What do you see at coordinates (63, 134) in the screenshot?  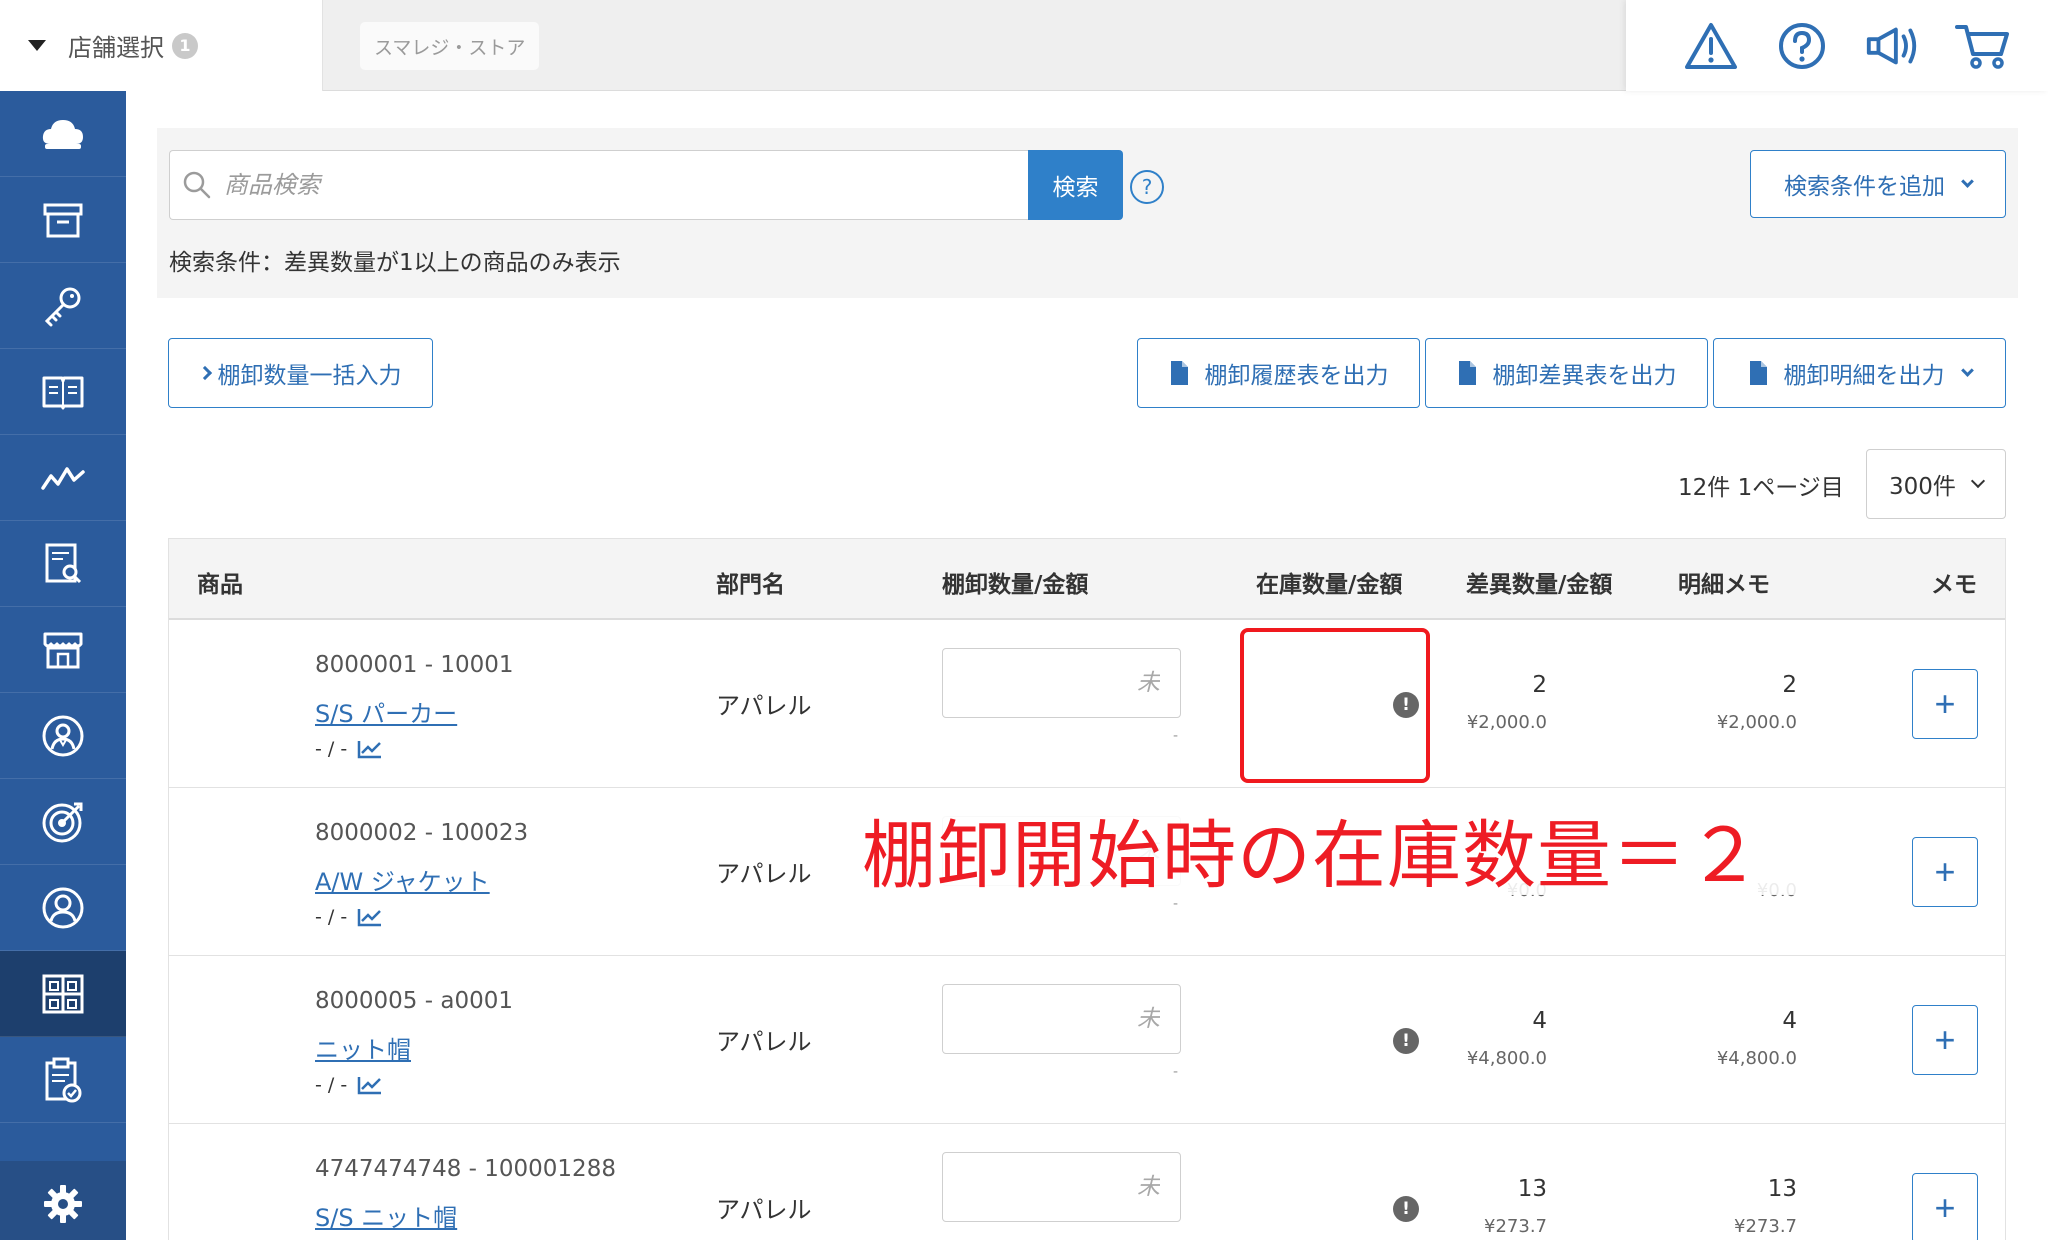 I see `sidebar-item-cloud` at bounding box center [63, 134].